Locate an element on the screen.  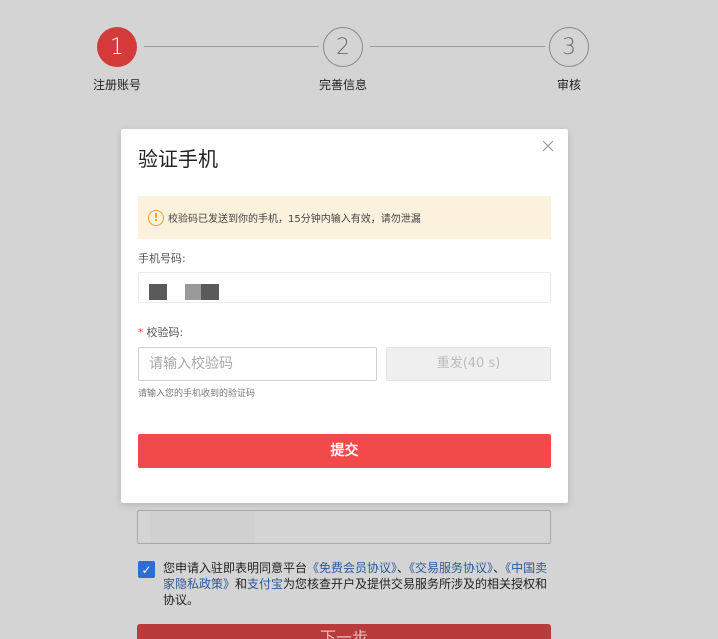
background-text-field is located at coordinates (344, 527).